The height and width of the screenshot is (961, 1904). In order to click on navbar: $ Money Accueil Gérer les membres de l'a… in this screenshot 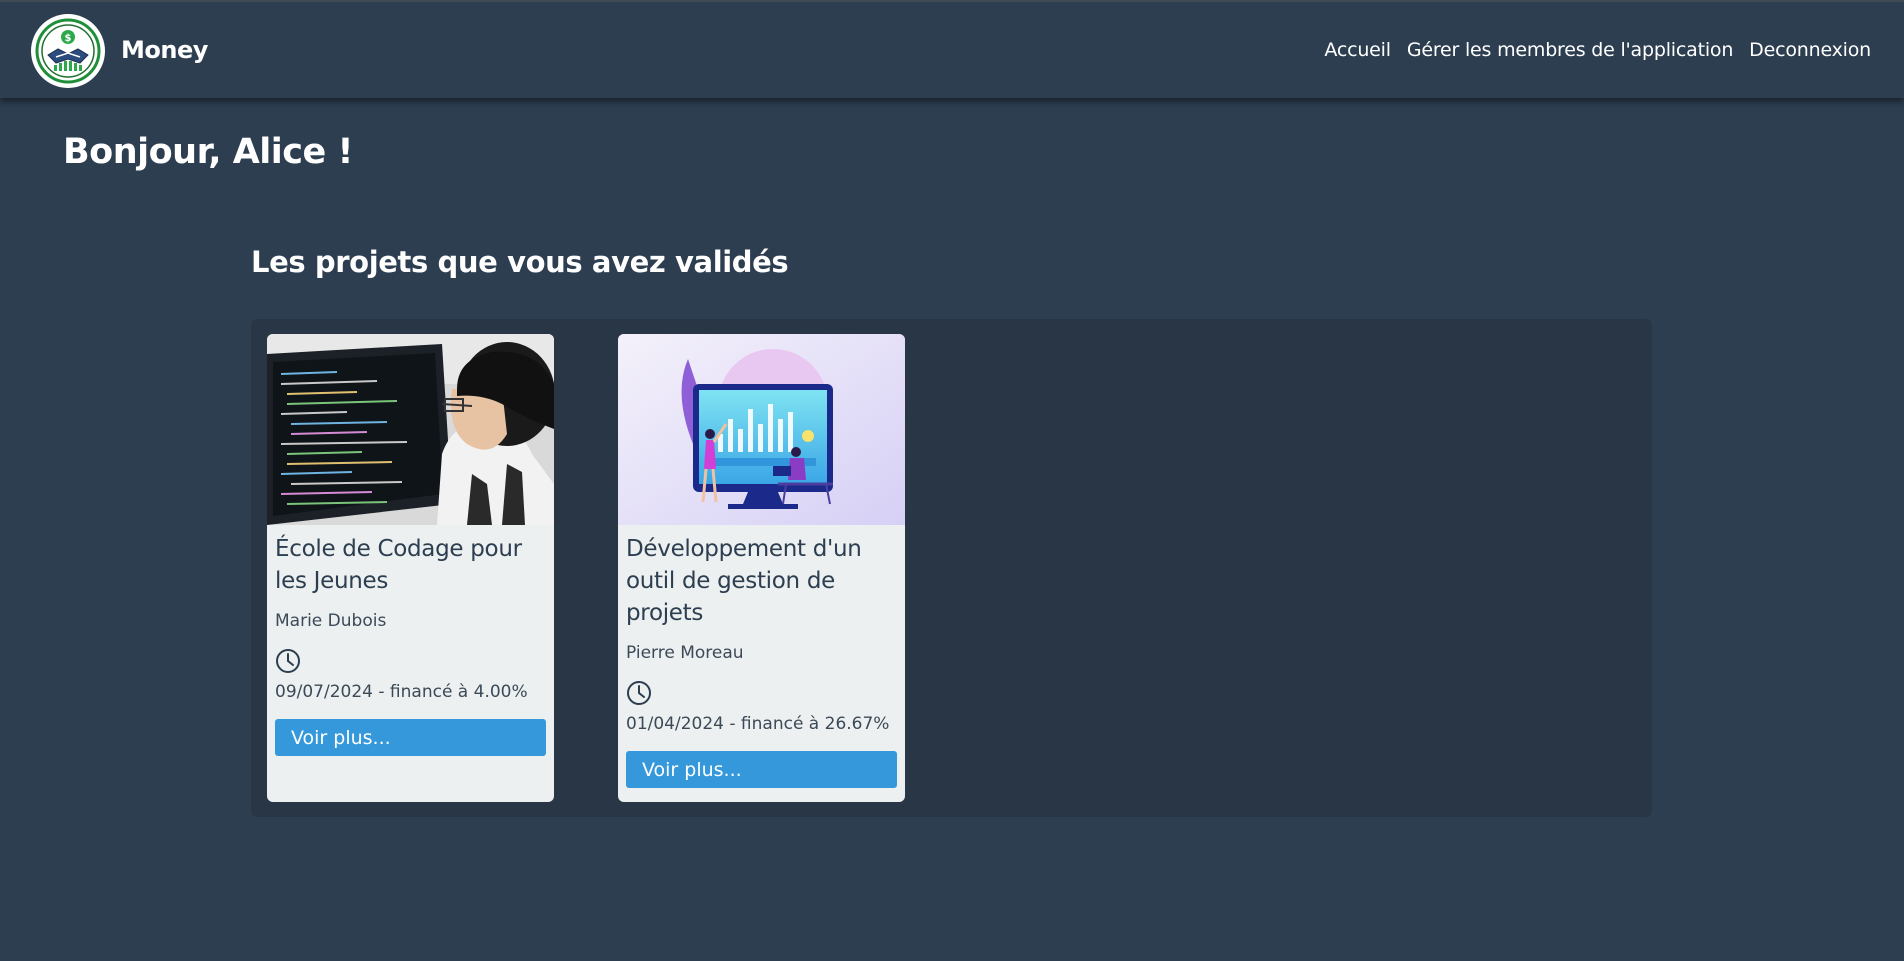, I will do `click(952, 49)`.